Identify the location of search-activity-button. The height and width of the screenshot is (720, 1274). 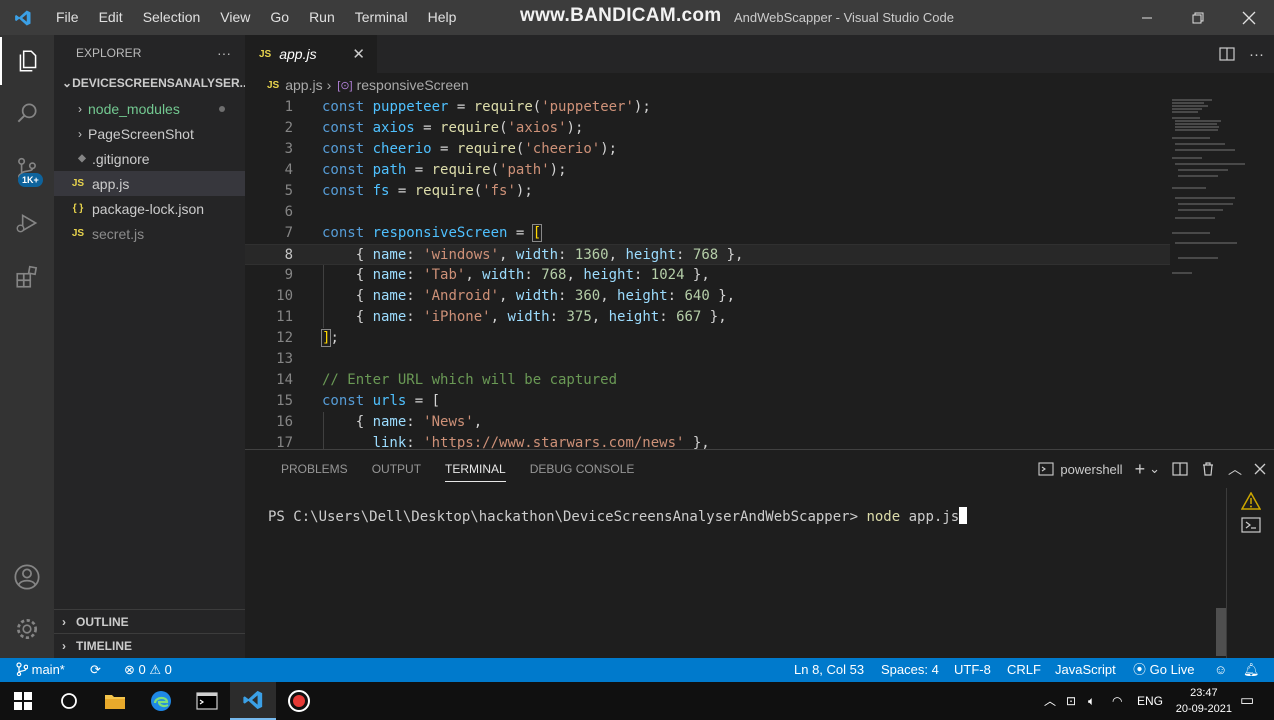
(27, 113).